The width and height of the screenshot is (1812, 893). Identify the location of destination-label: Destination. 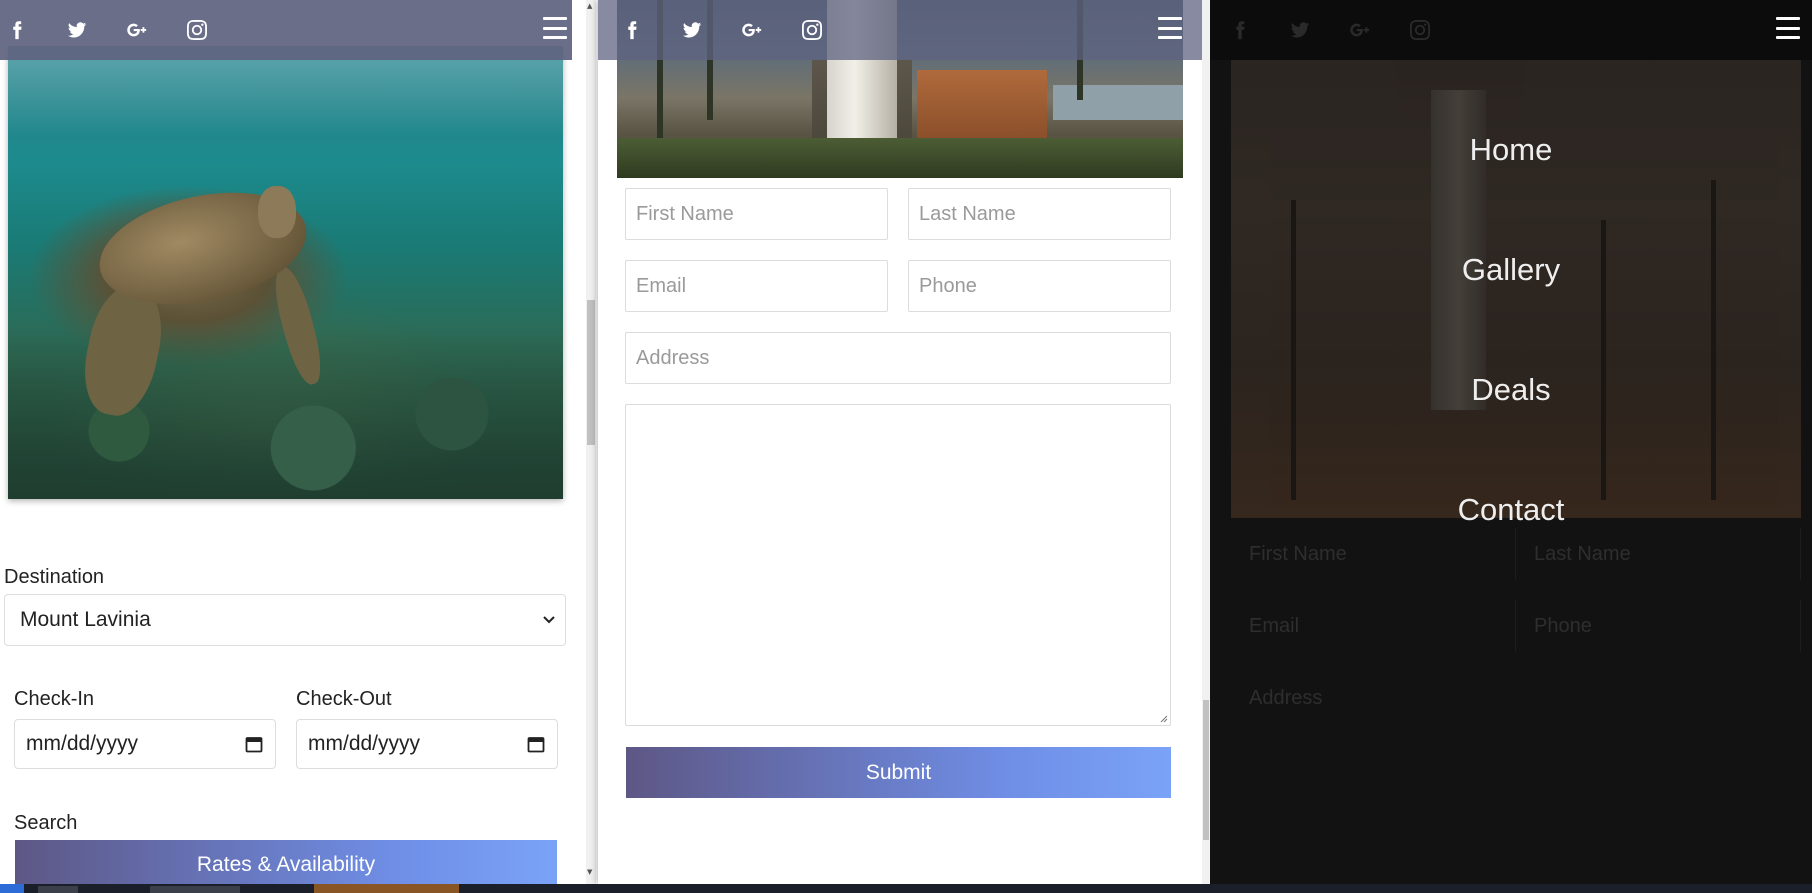
(54, 577).